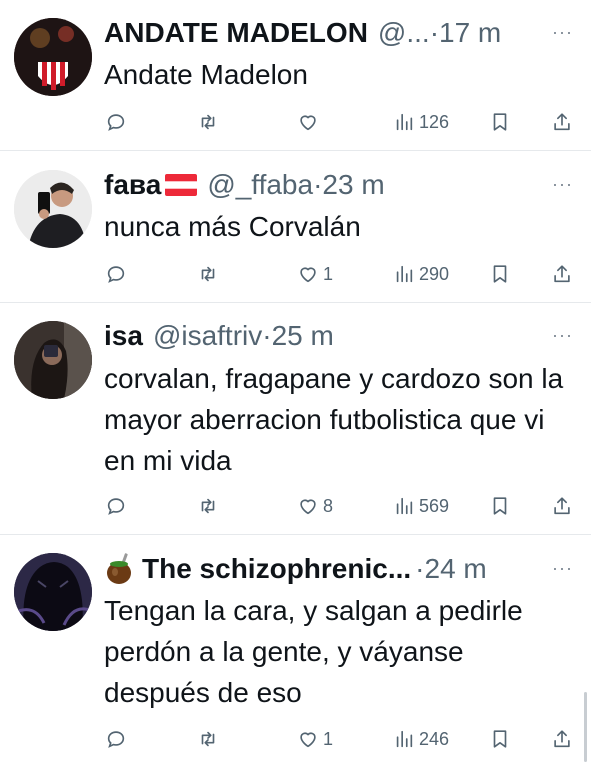 The width and height of the screenshot is (591, 767). I want to click on like-button, so click(310, 122).